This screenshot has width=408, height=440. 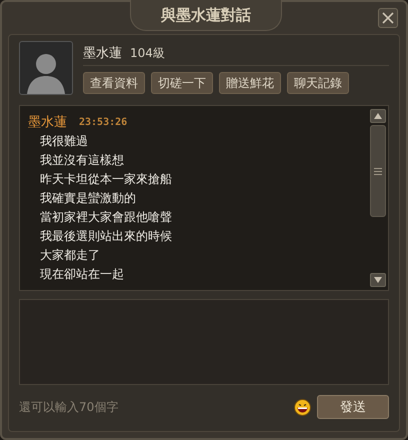 I want to click on down-arrow-icon, so click(x=378, y=280).